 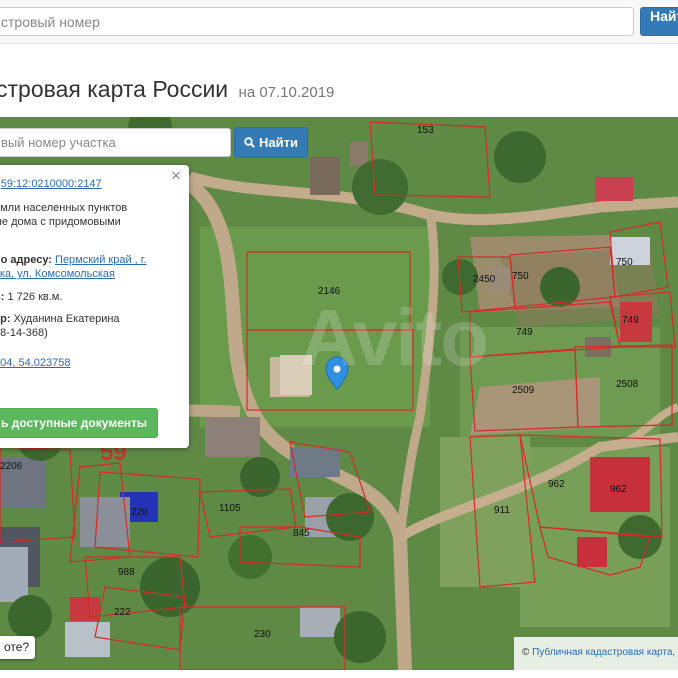 I want to click on permitted-use: ые дома с придомовыми, so click(x=60, y=222).